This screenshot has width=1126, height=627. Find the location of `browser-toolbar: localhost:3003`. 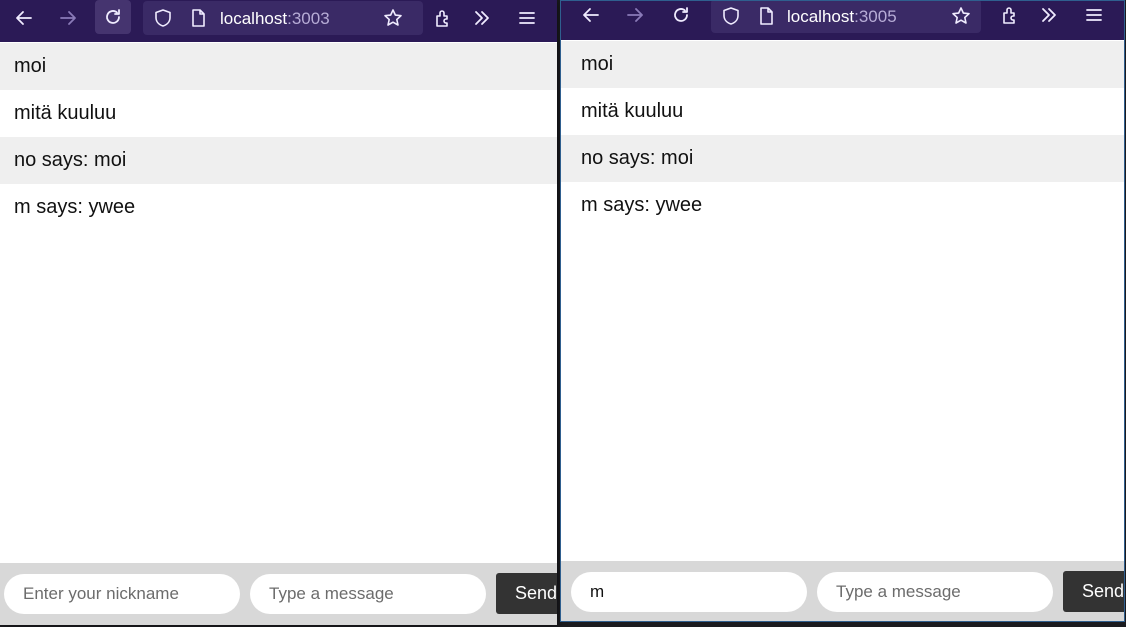

browser-toolbar: localhost:3003 is located at coordinates (278, 21).